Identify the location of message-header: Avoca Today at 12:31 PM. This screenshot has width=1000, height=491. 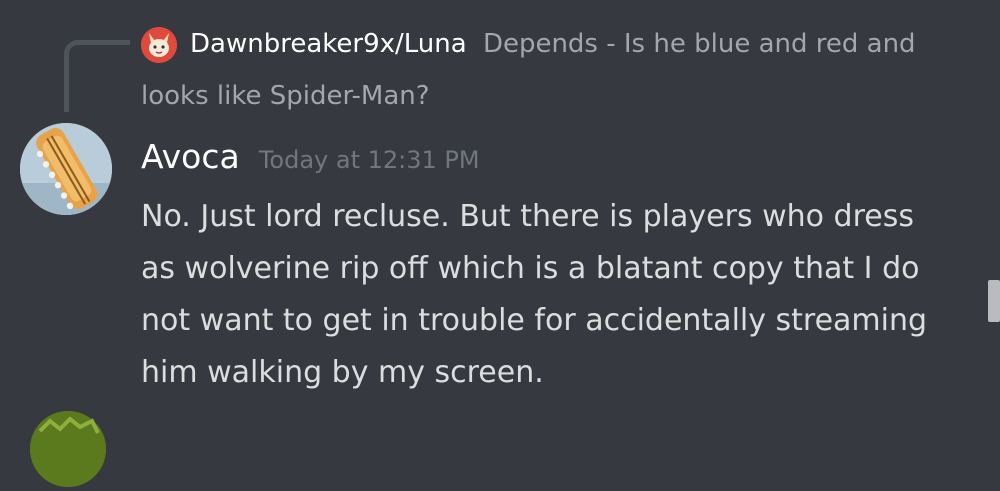
(310, 158).